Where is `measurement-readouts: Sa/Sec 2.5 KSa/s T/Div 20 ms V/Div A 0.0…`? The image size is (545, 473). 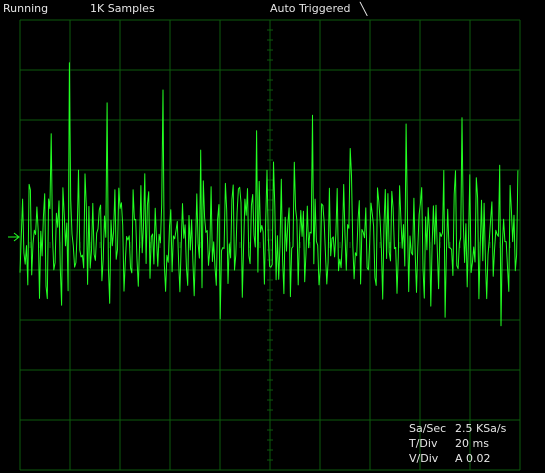
measurement-readouts: Sa/Sec 2.5 KSa/s T/Div 20 ms V/Div A 0.0… is located at coordinates (477, 443).